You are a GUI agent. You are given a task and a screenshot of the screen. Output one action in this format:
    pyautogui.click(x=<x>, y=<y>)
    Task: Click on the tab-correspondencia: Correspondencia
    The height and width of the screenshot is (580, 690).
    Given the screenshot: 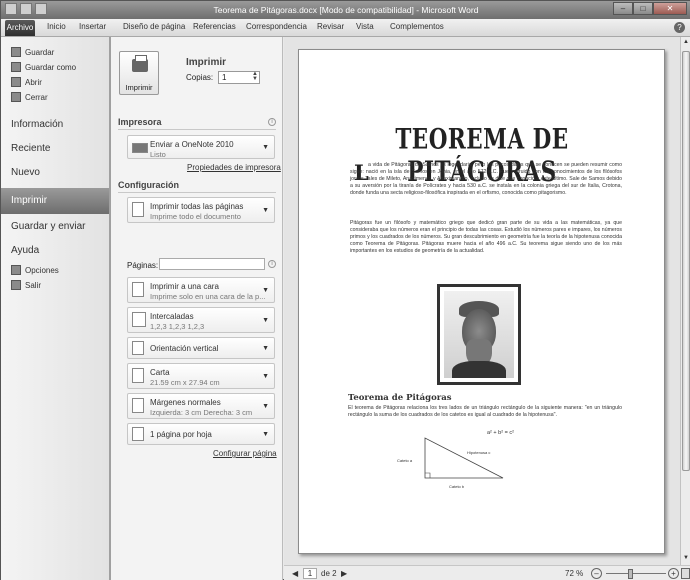 What is the action you would take?
    pyautogui.click(x=276, y=26)
    